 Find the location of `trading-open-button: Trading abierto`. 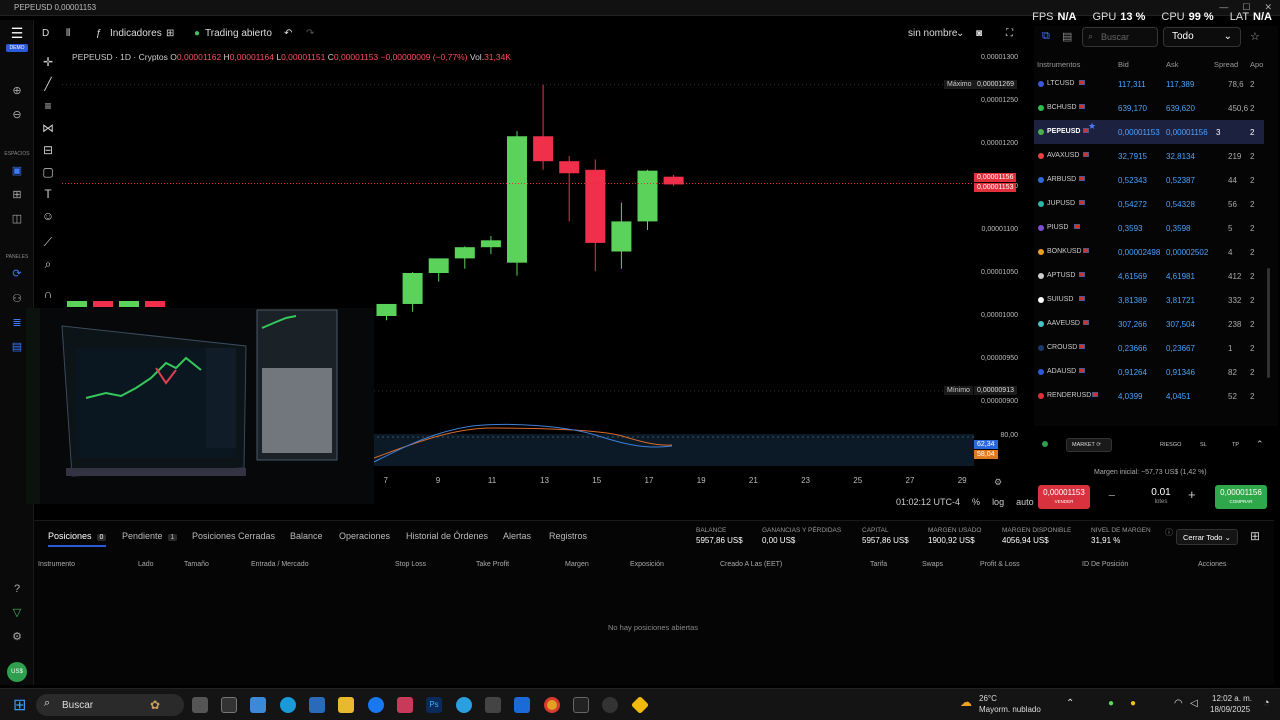

trading-open-button: Trading abierto is located at coordinates (238, 33).